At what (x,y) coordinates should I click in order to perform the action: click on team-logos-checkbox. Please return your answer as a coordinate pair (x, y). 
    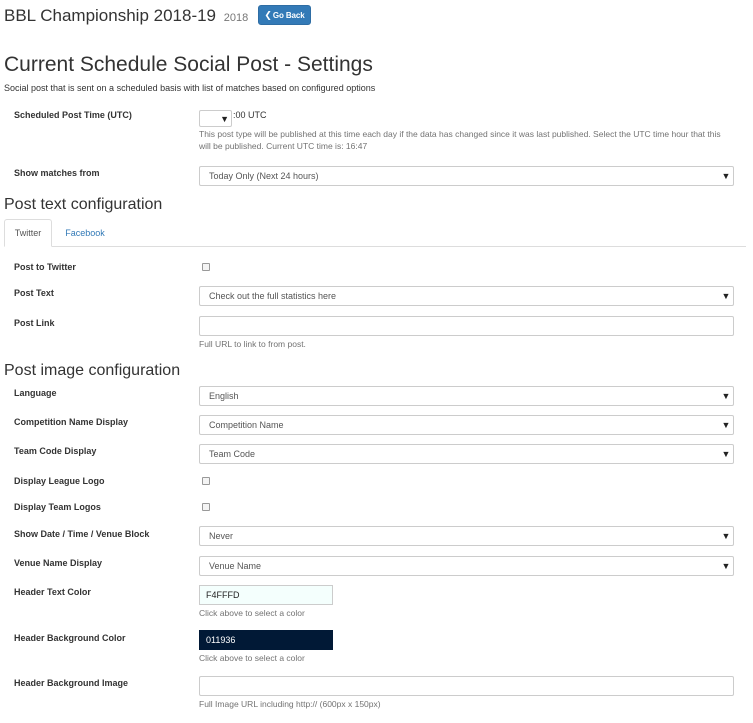
    Looking at the image, I should click on (206, 507).